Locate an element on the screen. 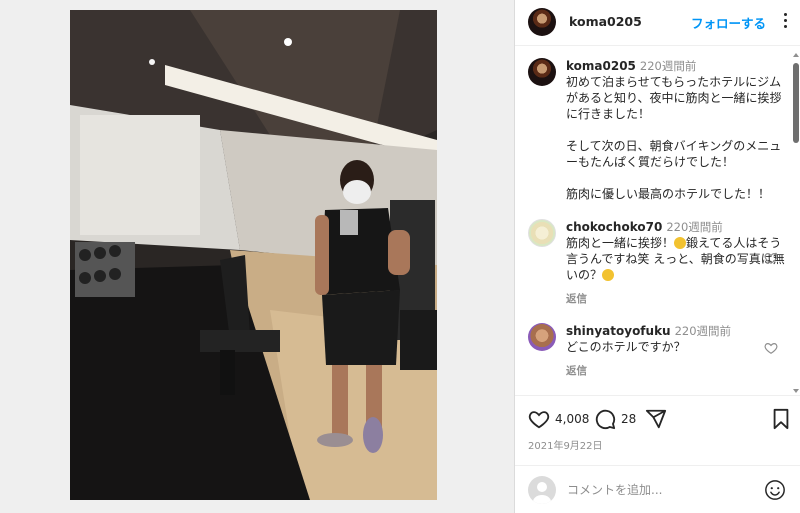  caption-time: 220週間前 is located at coordinates (668, 66).